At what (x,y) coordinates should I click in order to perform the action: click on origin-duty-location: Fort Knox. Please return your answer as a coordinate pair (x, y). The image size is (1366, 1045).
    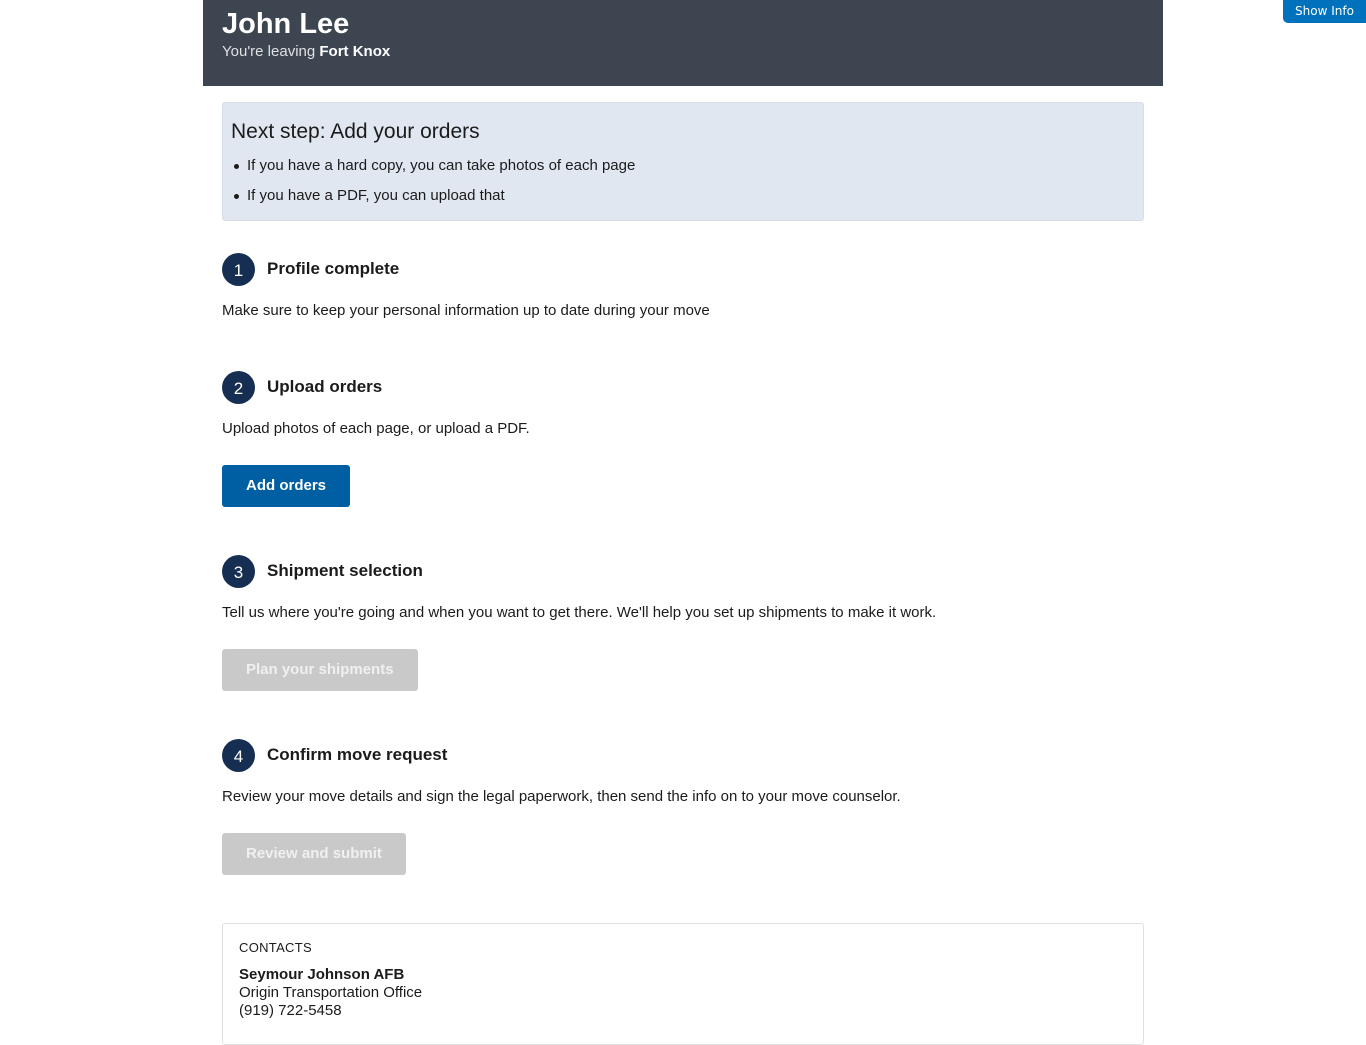
    Looking at the image, I should click on (355, 51).